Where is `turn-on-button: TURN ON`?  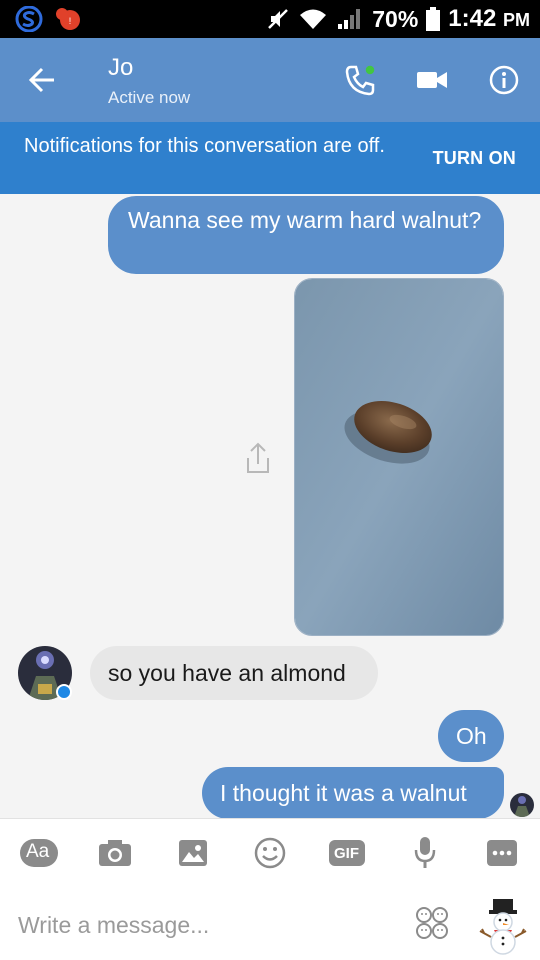 turn-on-button: TURN ON is located at coordinates (474, 158).